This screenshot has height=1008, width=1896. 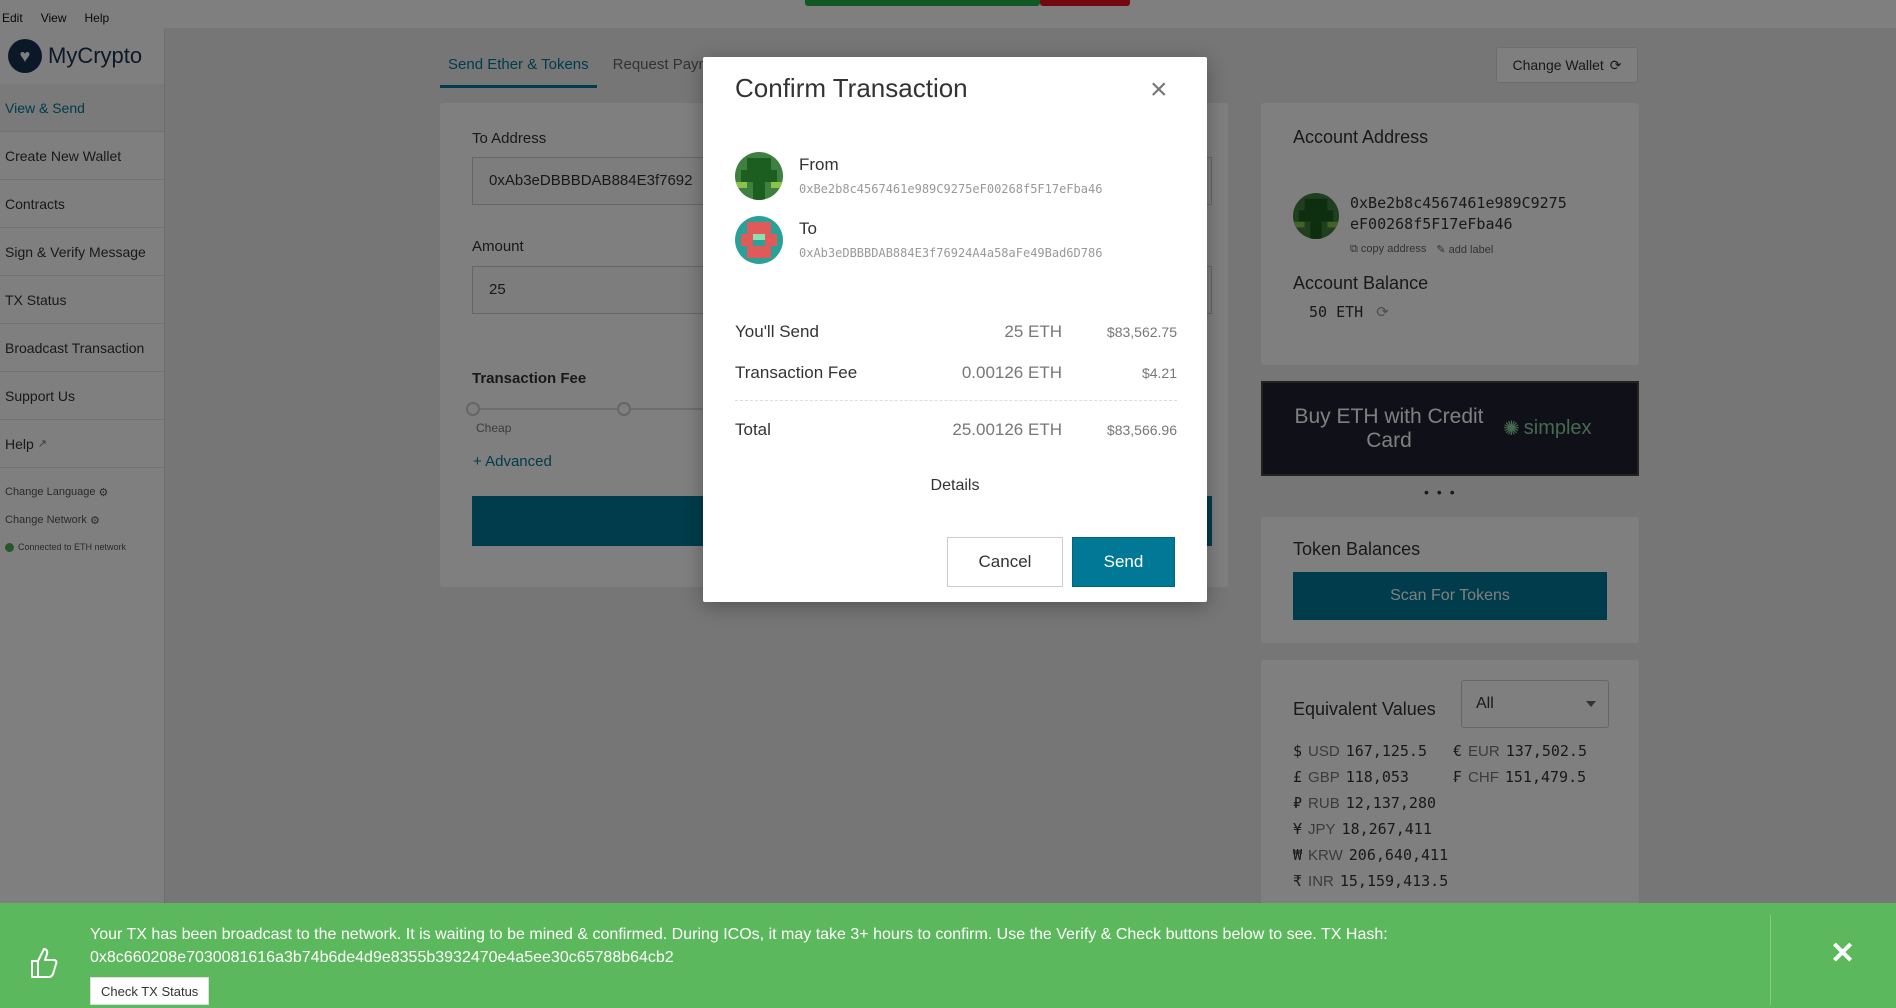 I want to click on close-icon: ×, so click(x=1159, y=90).